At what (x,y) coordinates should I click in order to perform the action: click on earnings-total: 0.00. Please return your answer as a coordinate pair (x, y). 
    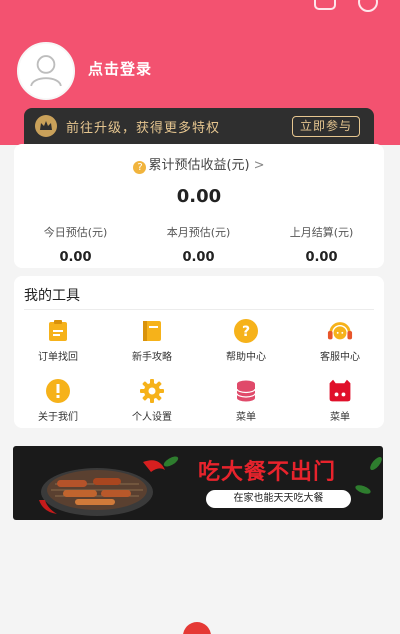
    Looking at the image, I should click on (199, 196).